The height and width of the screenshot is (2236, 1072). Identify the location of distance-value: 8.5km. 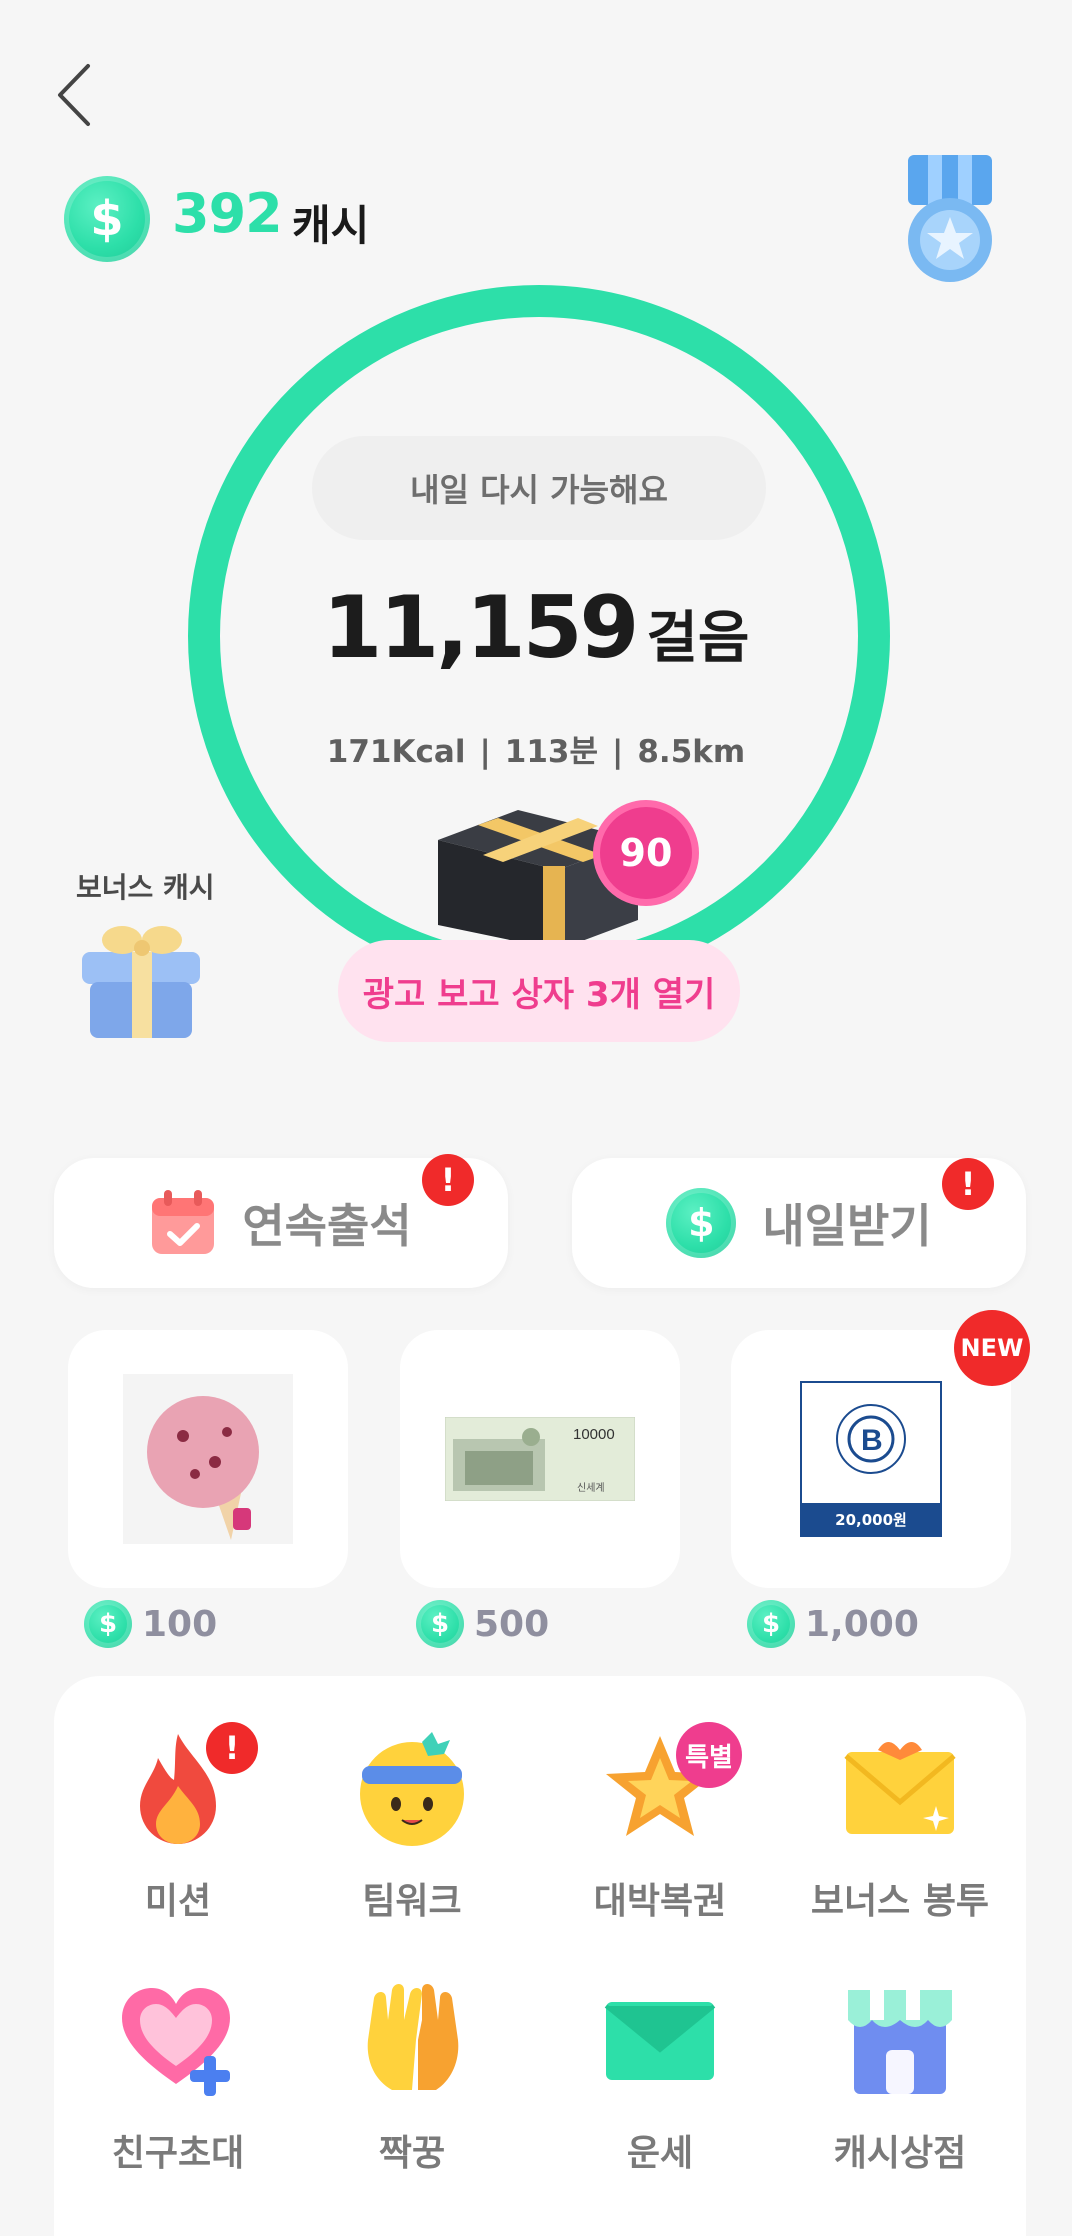
(691, 752).